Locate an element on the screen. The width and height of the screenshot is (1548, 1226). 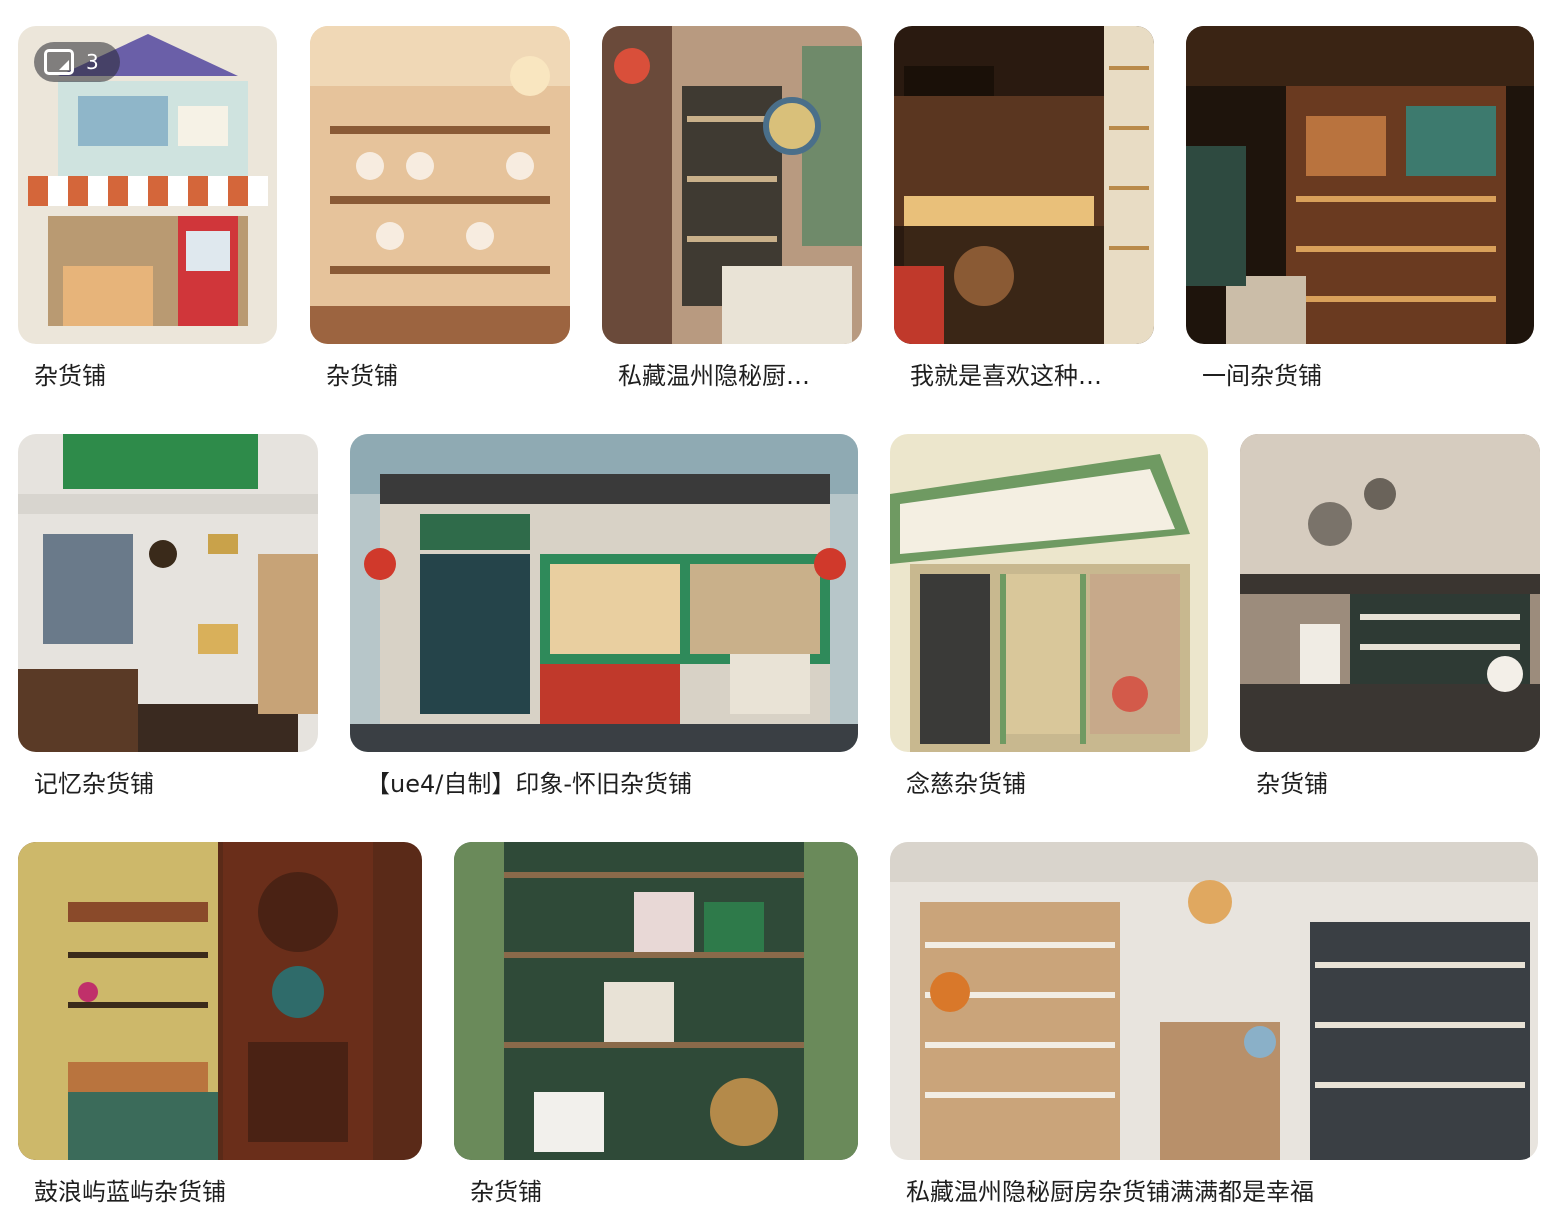
shop-render is located at coordinates (604, 593).